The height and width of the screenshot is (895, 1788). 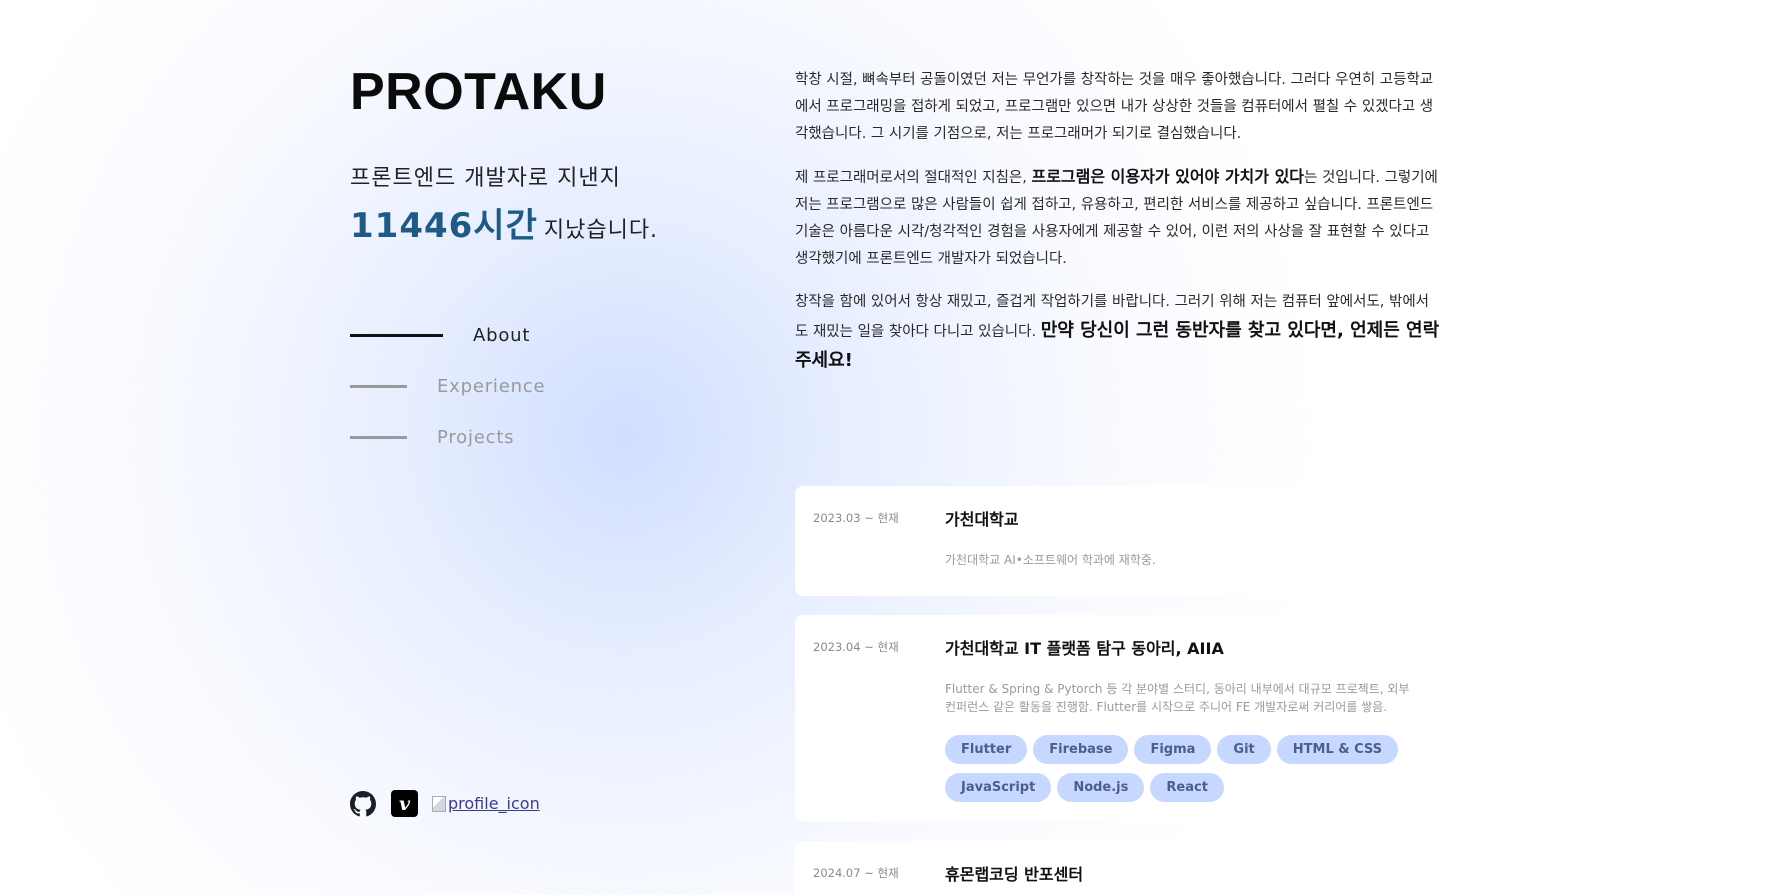 What do you see at coordinates (1244, 749) in the screenshot?
I see `tech-tag: Git` at bounding box center [1244, 749].